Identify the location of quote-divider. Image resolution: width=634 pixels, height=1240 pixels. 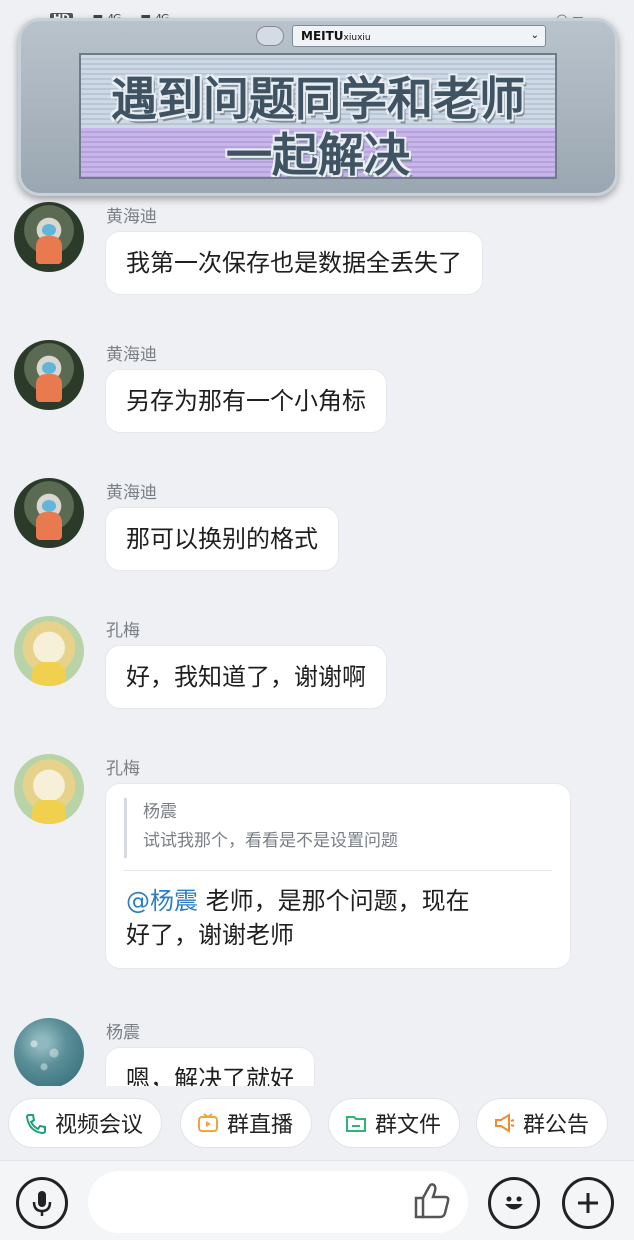
(338, 870).